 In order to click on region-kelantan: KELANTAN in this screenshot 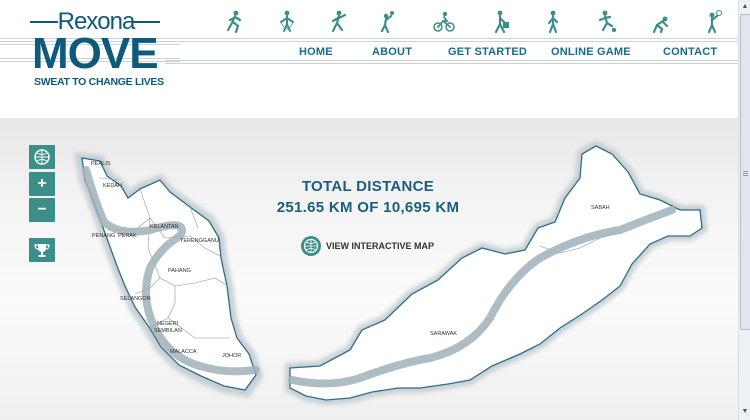, I will do `click(164, 227)`.